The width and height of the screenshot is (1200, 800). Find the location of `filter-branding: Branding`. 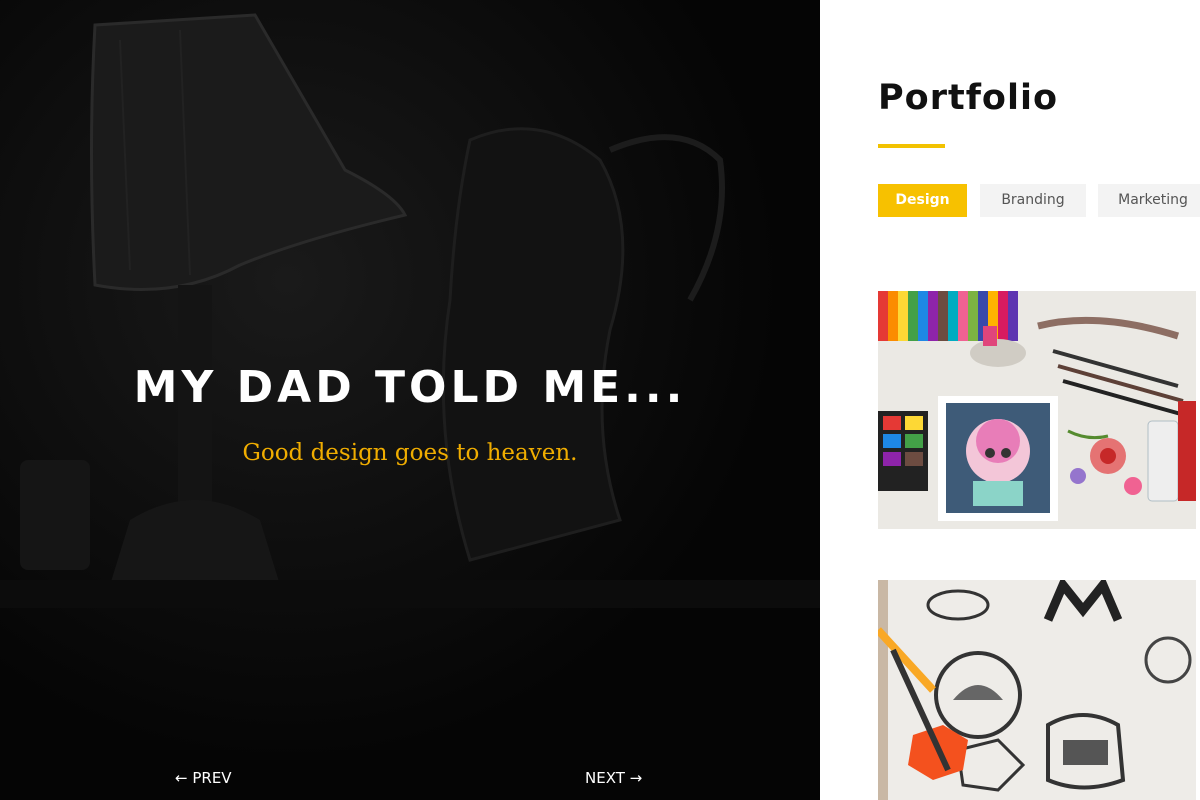

filter-branding: Branding is located at coordinates (1033, 200).